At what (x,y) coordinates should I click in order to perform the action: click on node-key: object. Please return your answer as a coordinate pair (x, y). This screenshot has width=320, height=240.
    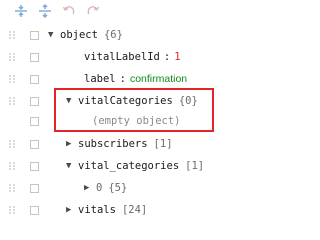
    Looking at the image, I should click on (79, 35).